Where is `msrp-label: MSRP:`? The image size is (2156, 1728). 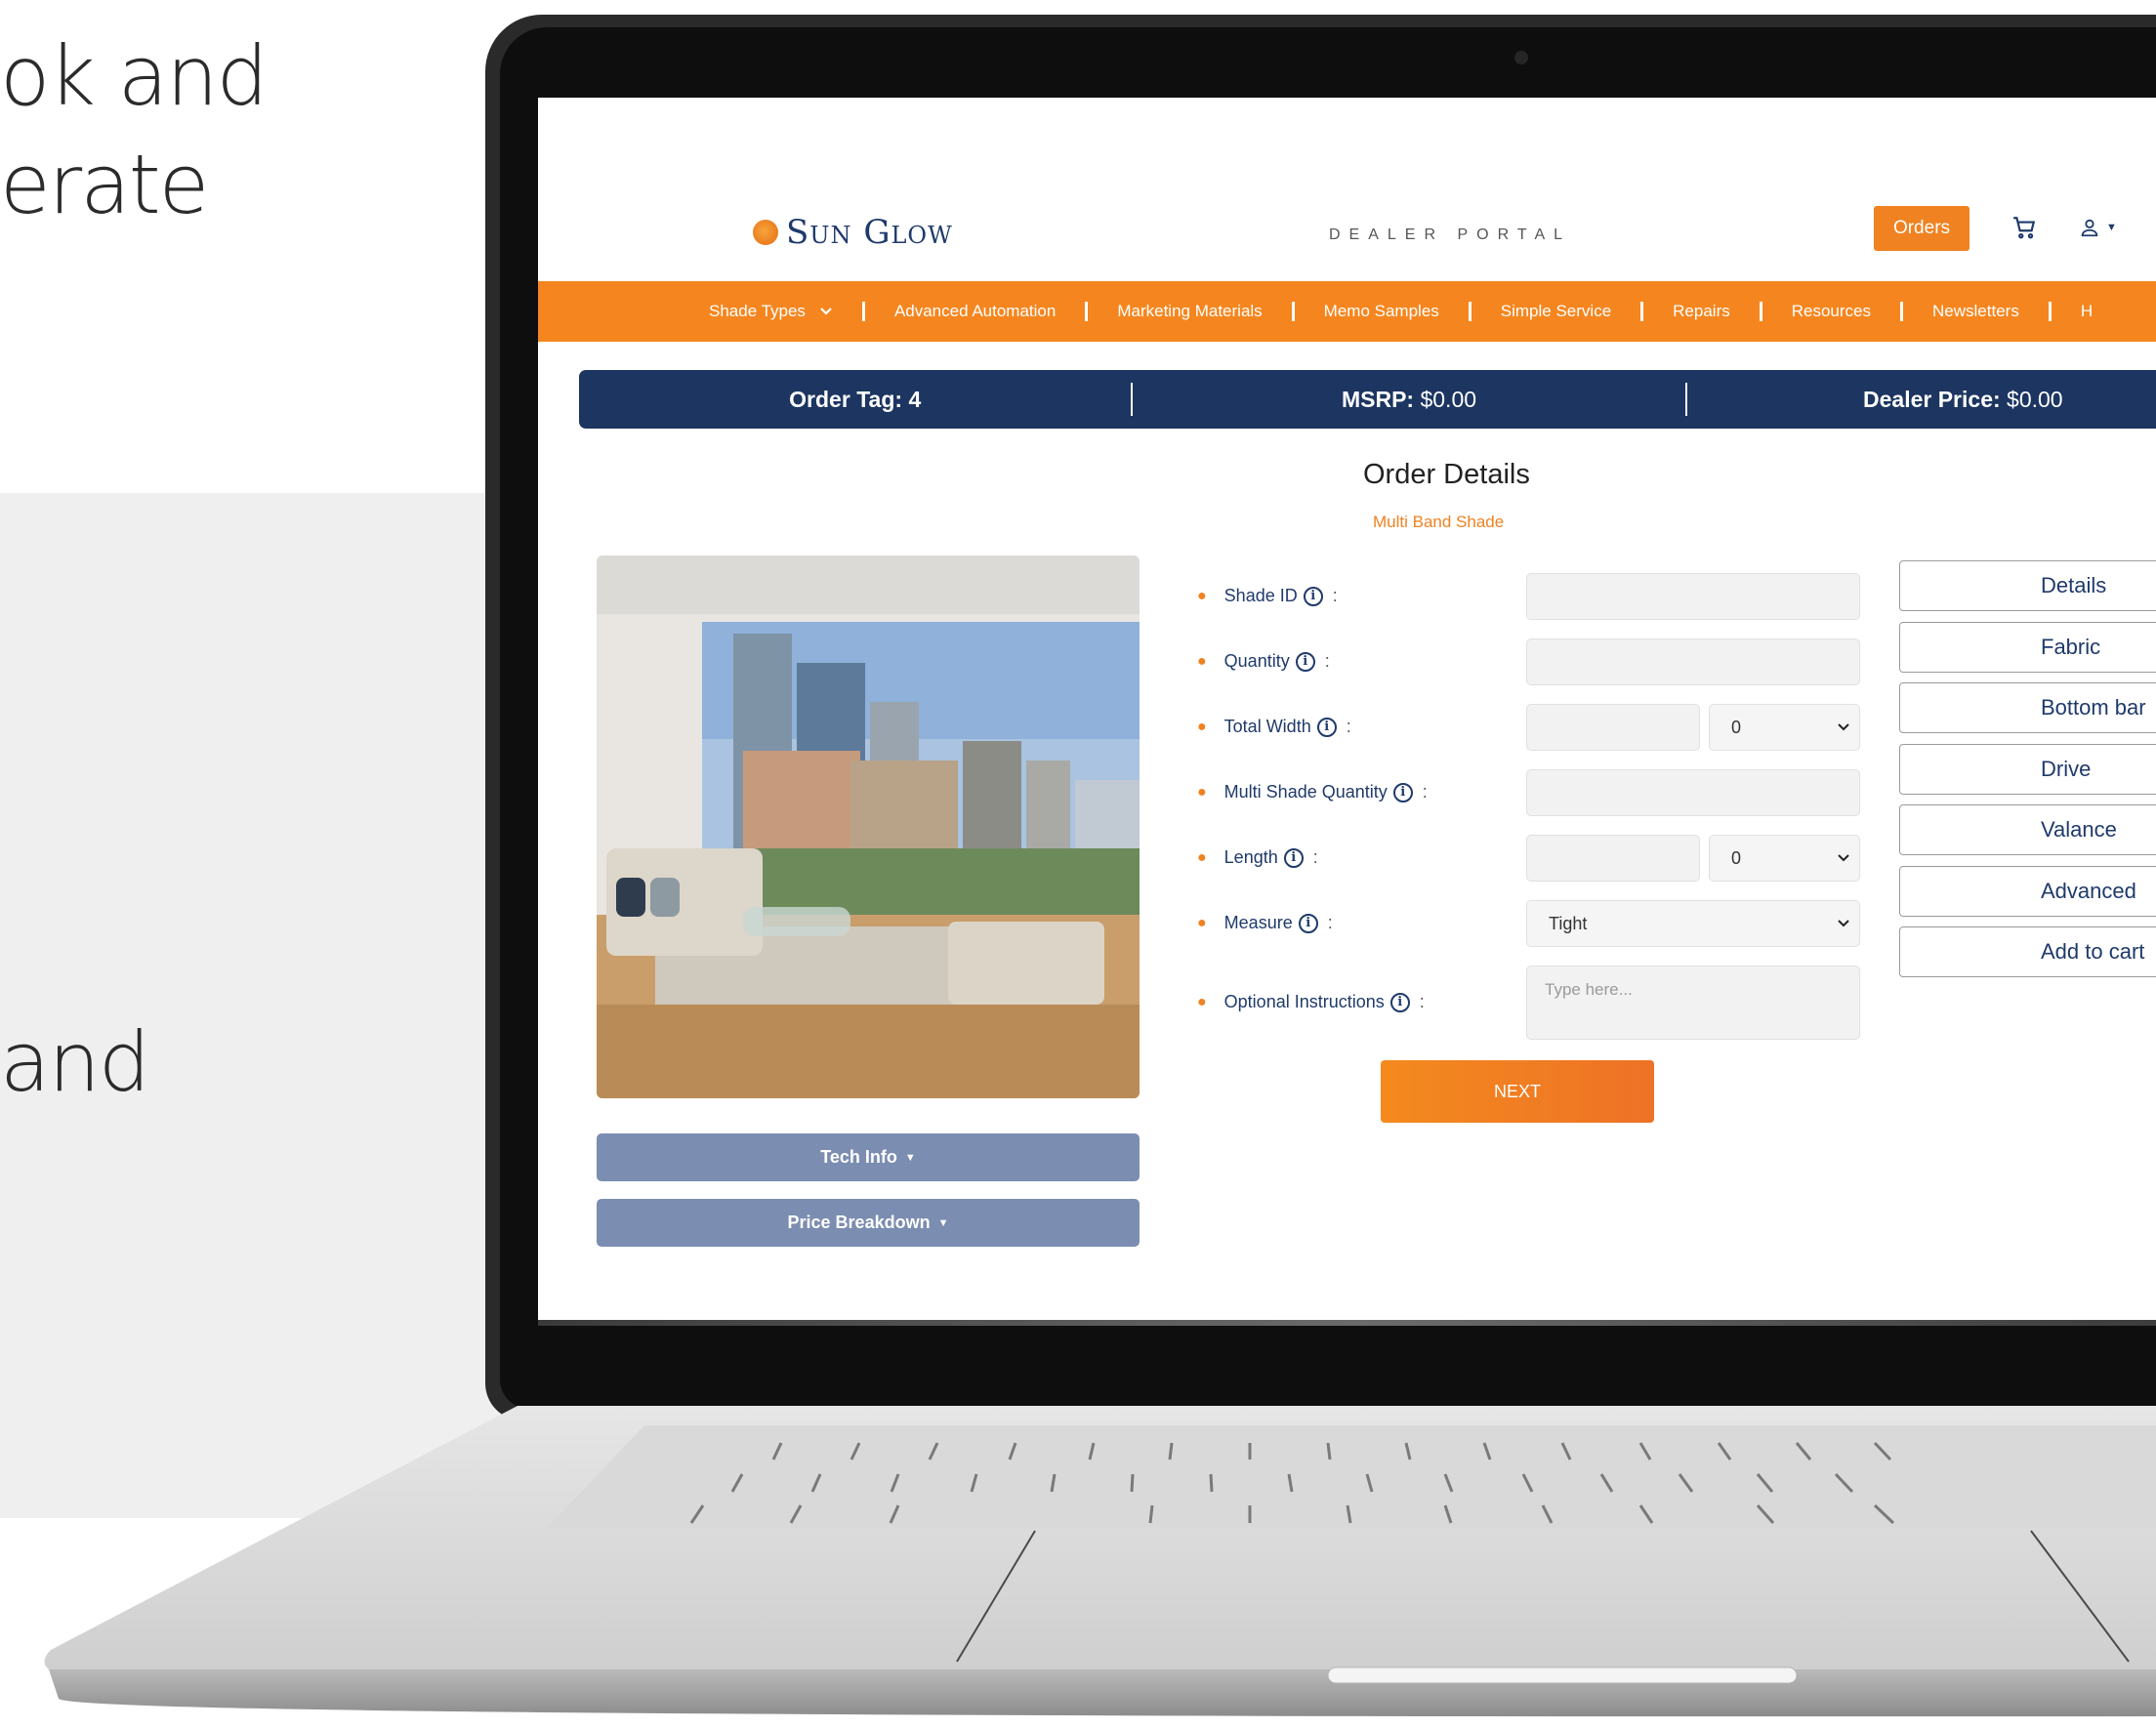
msrp-label: MSRP: is located at coordinates (1378, 399).